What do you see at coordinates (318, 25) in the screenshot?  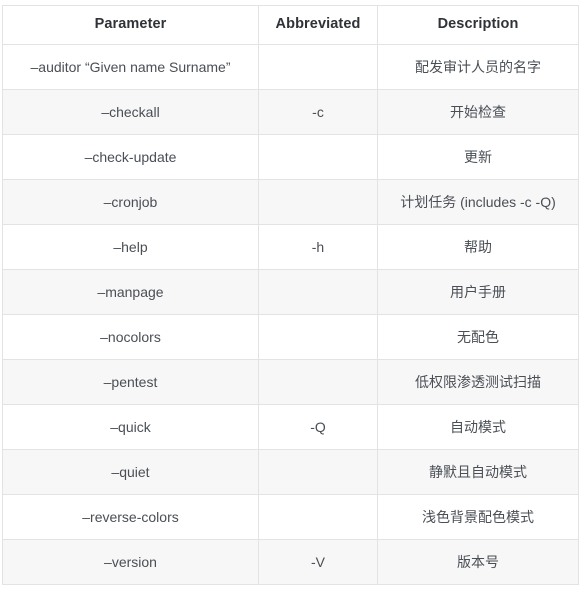 I see `column-header-abbreviated: Abbreviated` at bounding box center [318, 25].